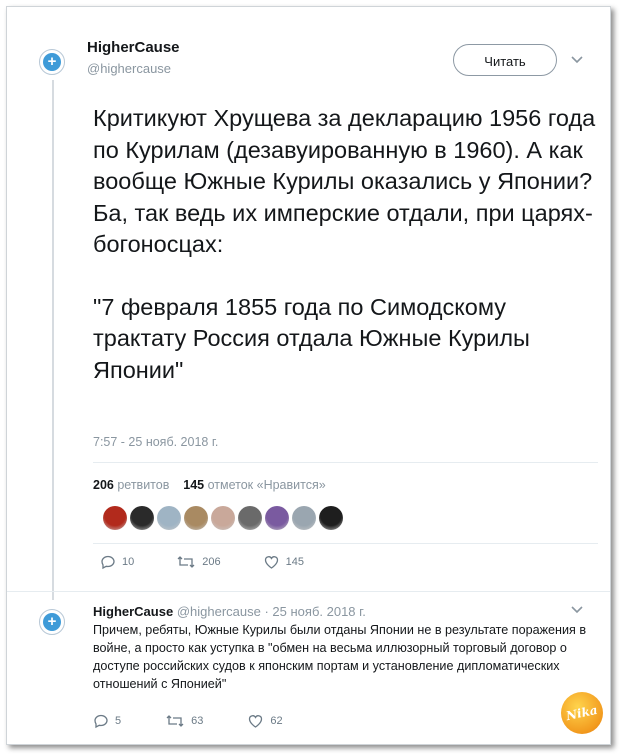 This screenshot has height=754, width=621. What do you see at coordinates (143, 485) in the screenshot?
I see `retweets-label: ретвитов` at bounding box center [143, 485].